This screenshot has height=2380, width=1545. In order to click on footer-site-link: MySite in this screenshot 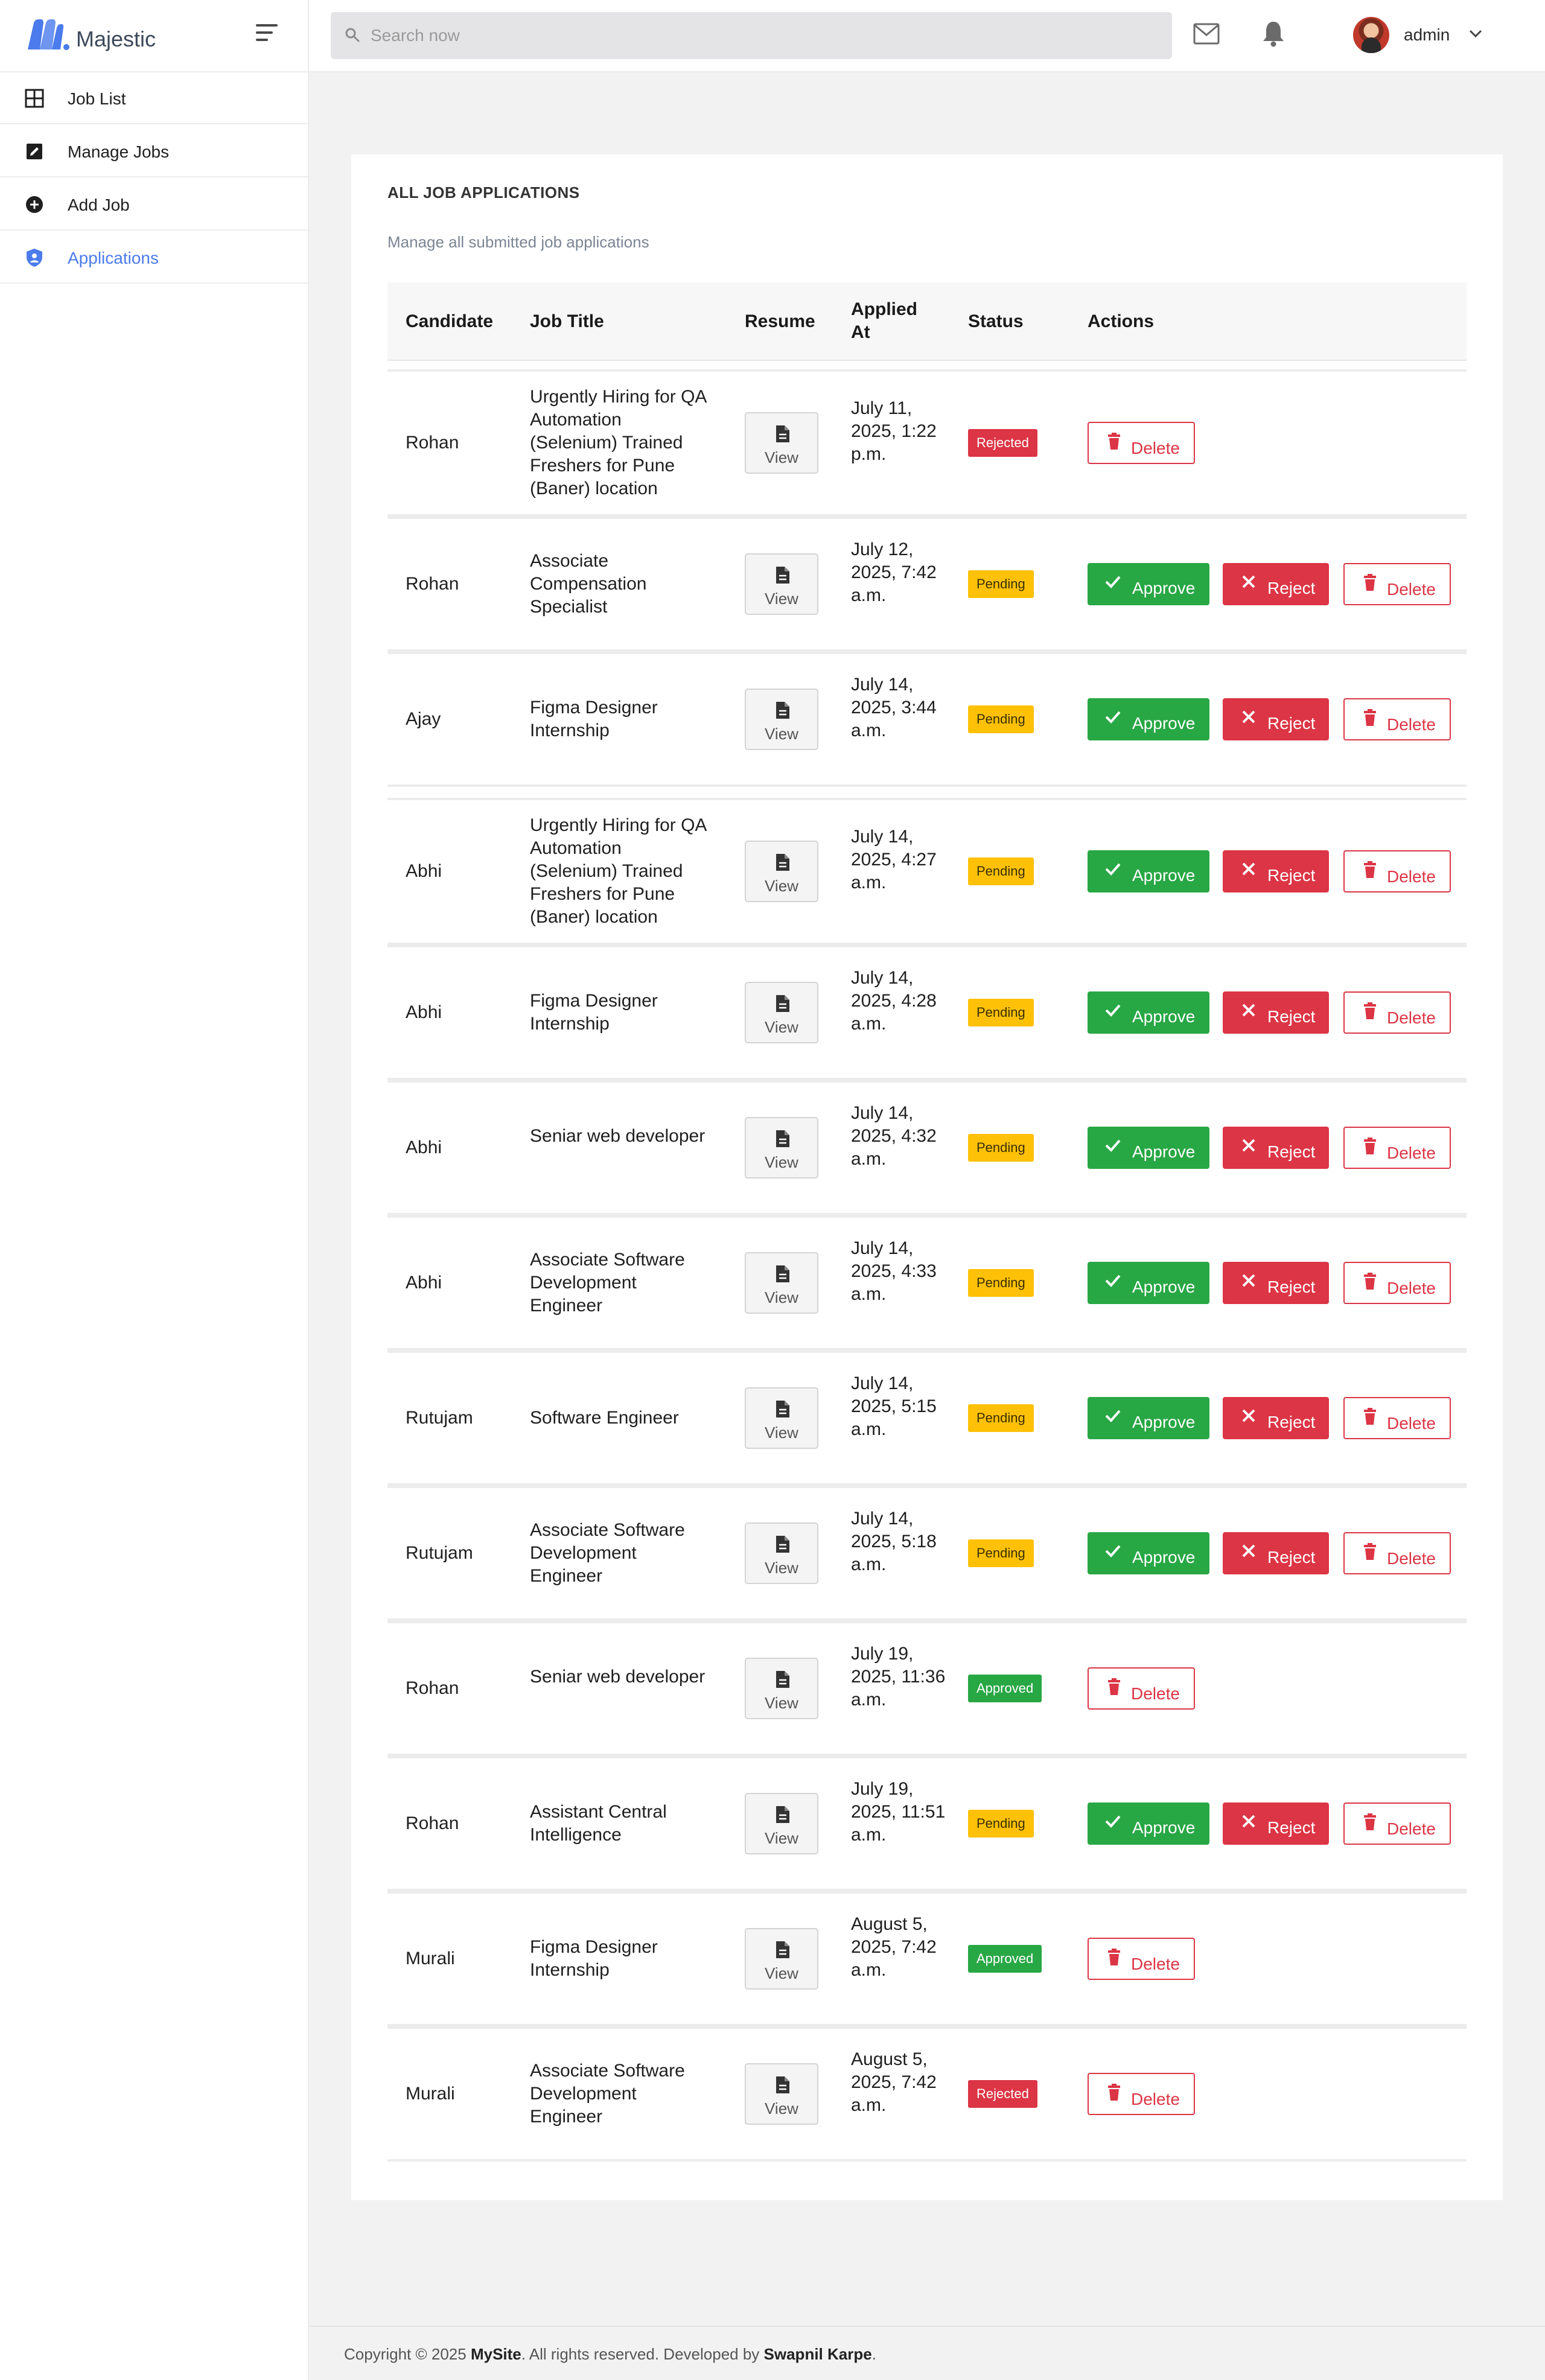, I will do `click(496, 2354)`.